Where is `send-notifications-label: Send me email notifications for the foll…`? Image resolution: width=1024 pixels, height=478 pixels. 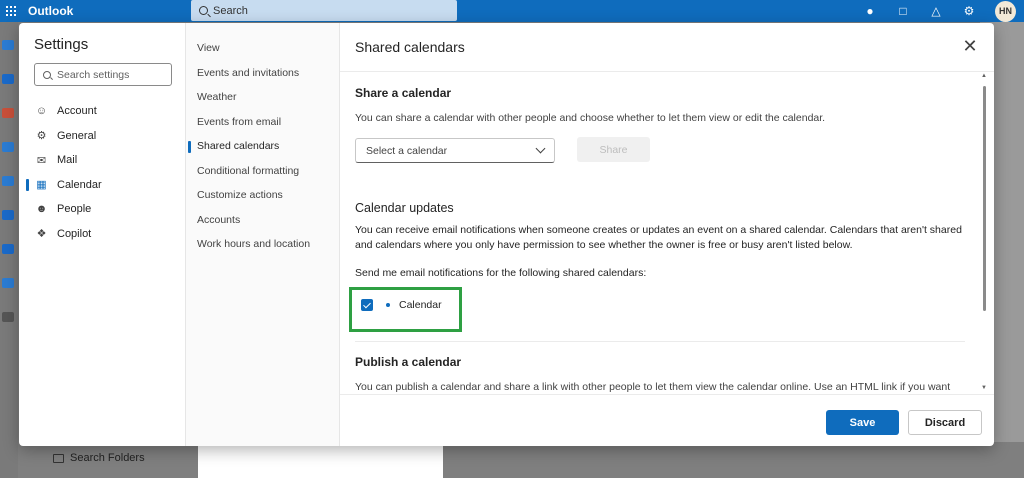 send-notifications-label: Send me email notifications for the foll… is located at coordinates (501, 273).